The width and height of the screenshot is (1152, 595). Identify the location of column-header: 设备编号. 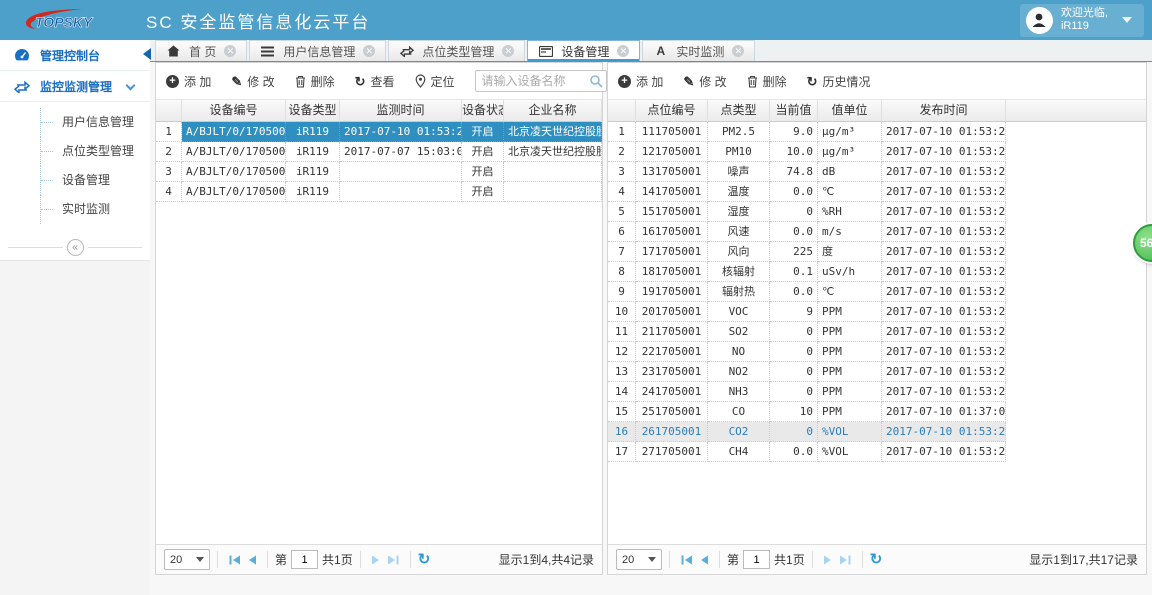
(234, 111).